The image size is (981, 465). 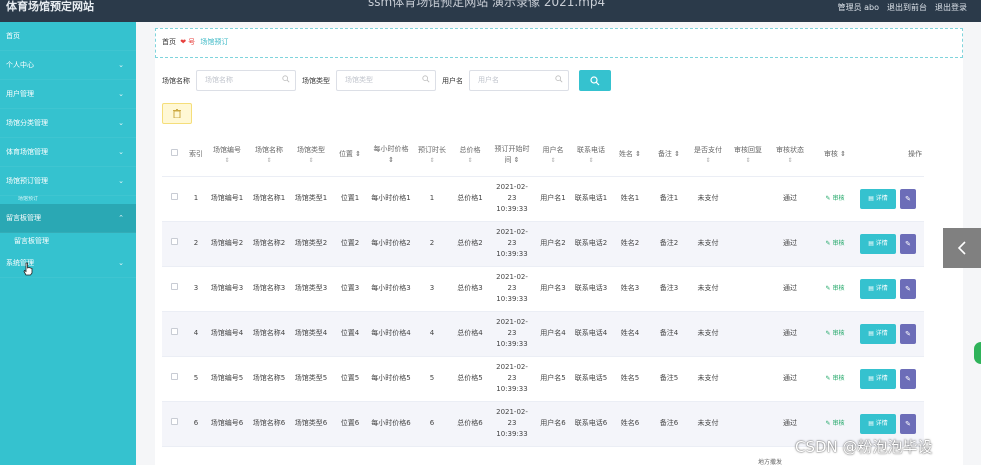 I want to click on collapse-tab, so click(x=962, y=248).